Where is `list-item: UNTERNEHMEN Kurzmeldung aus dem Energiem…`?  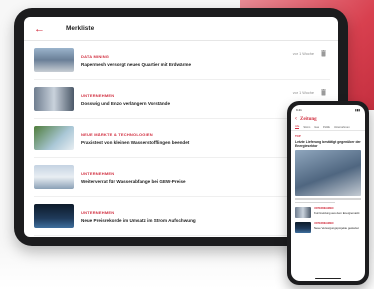
list-item: UNTERNEHMEN Kurzmeldung aus dem Energiem… is located at coordinates (328, 210).